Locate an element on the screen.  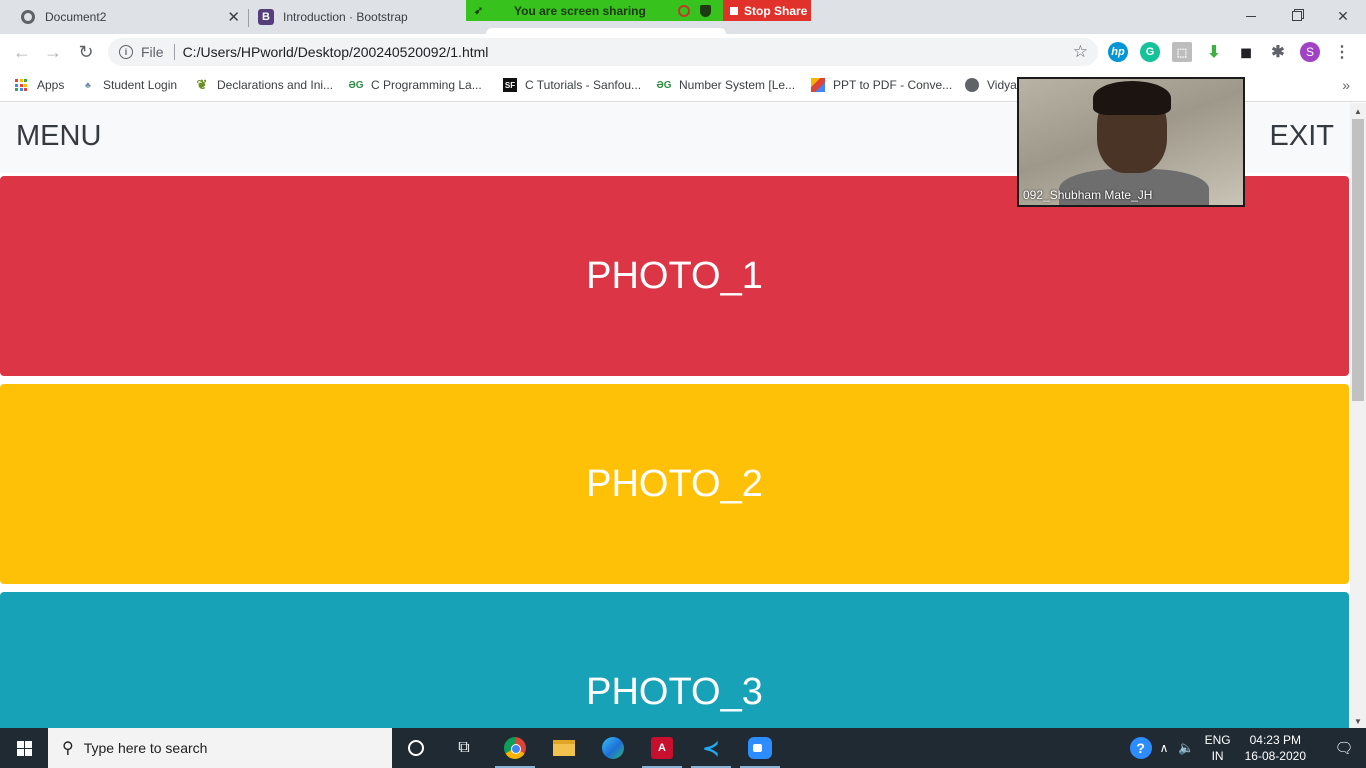
more-menu-icon: ⋮ is located at coordinates (1342, 52).